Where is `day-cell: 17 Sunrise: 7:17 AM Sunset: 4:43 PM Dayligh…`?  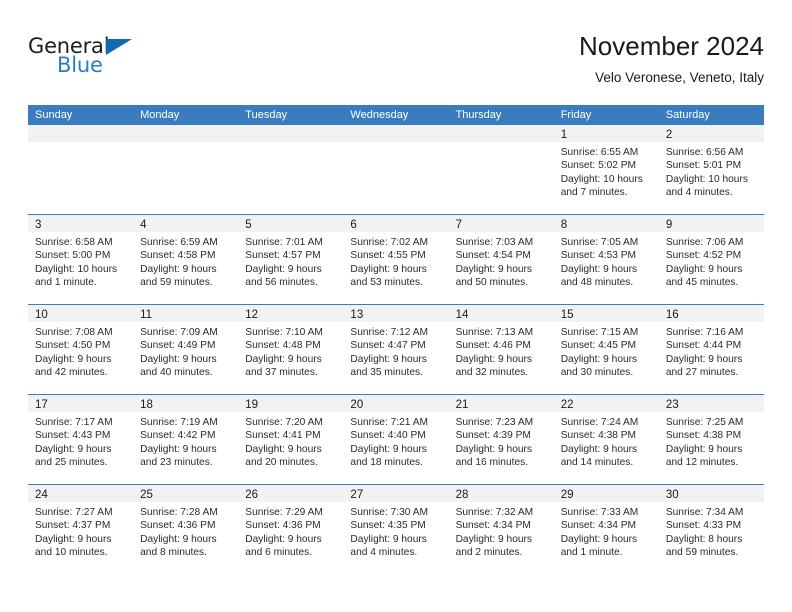 day-cell: 17 Sunrise: 7:17 AM Sunset: 4:43 PM Dayligh… is located at coordinates (81, 439).